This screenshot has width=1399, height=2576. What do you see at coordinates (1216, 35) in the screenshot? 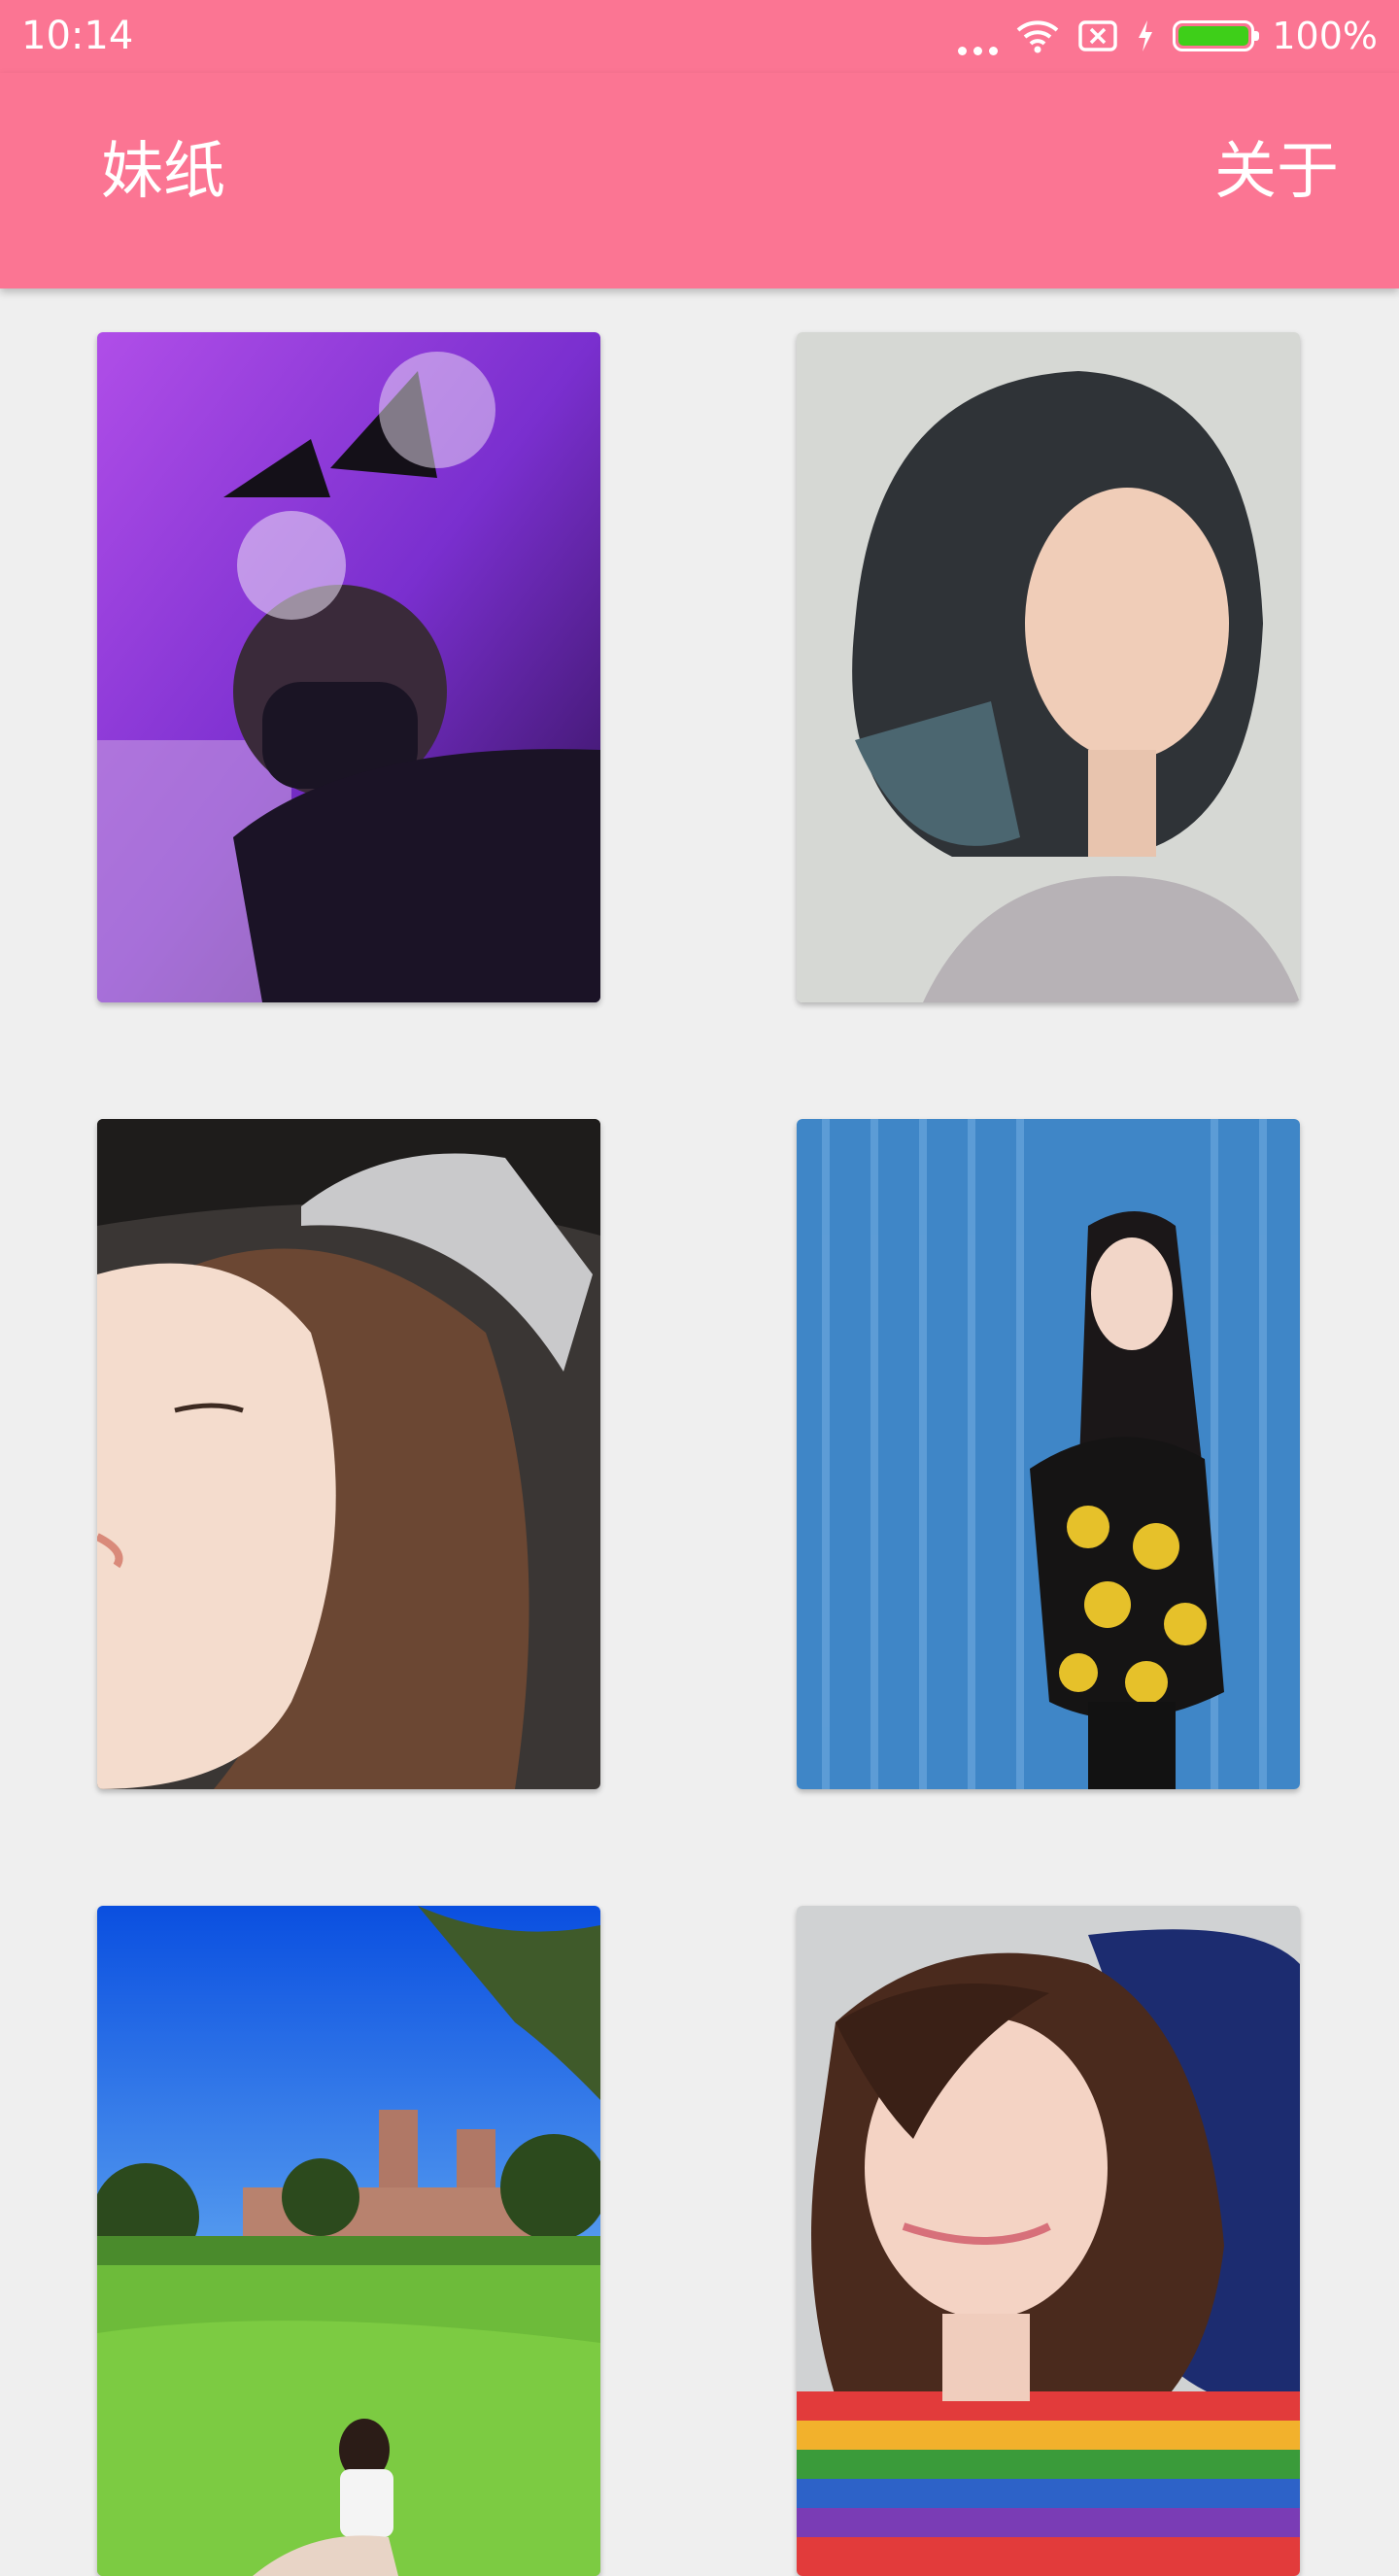
I see `battery-icon` at bounding box center [1216, 35].